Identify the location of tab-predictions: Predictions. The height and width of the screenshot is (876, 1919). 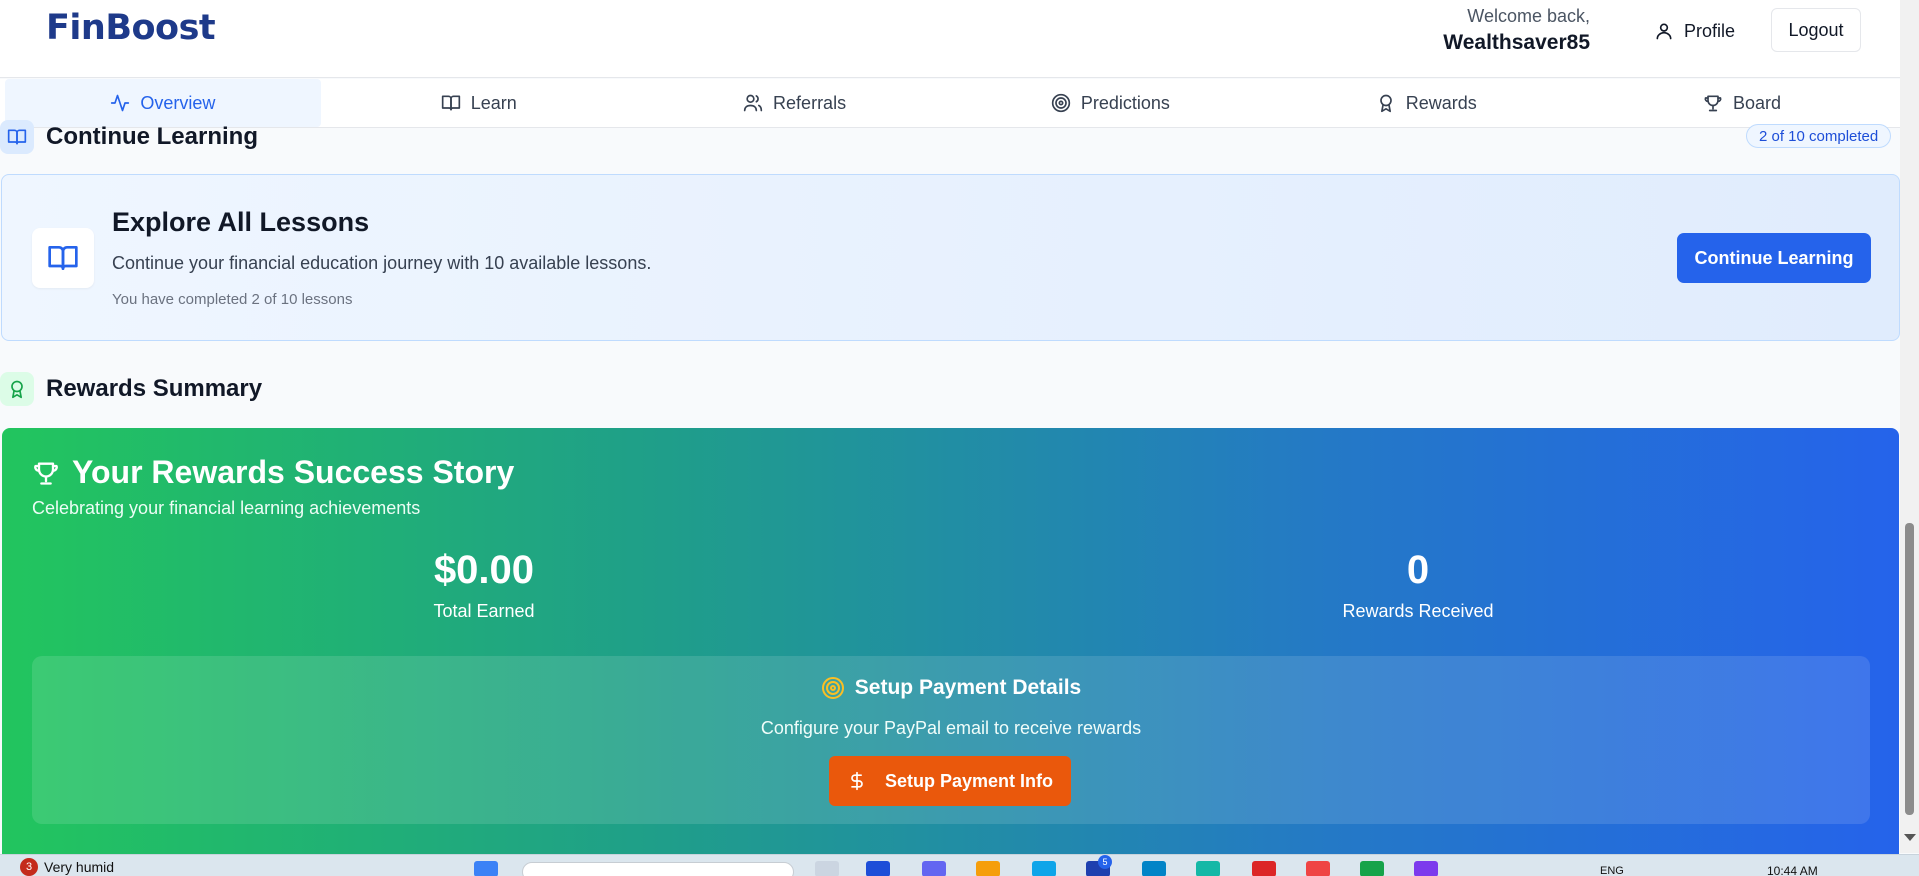
(1110, 103).